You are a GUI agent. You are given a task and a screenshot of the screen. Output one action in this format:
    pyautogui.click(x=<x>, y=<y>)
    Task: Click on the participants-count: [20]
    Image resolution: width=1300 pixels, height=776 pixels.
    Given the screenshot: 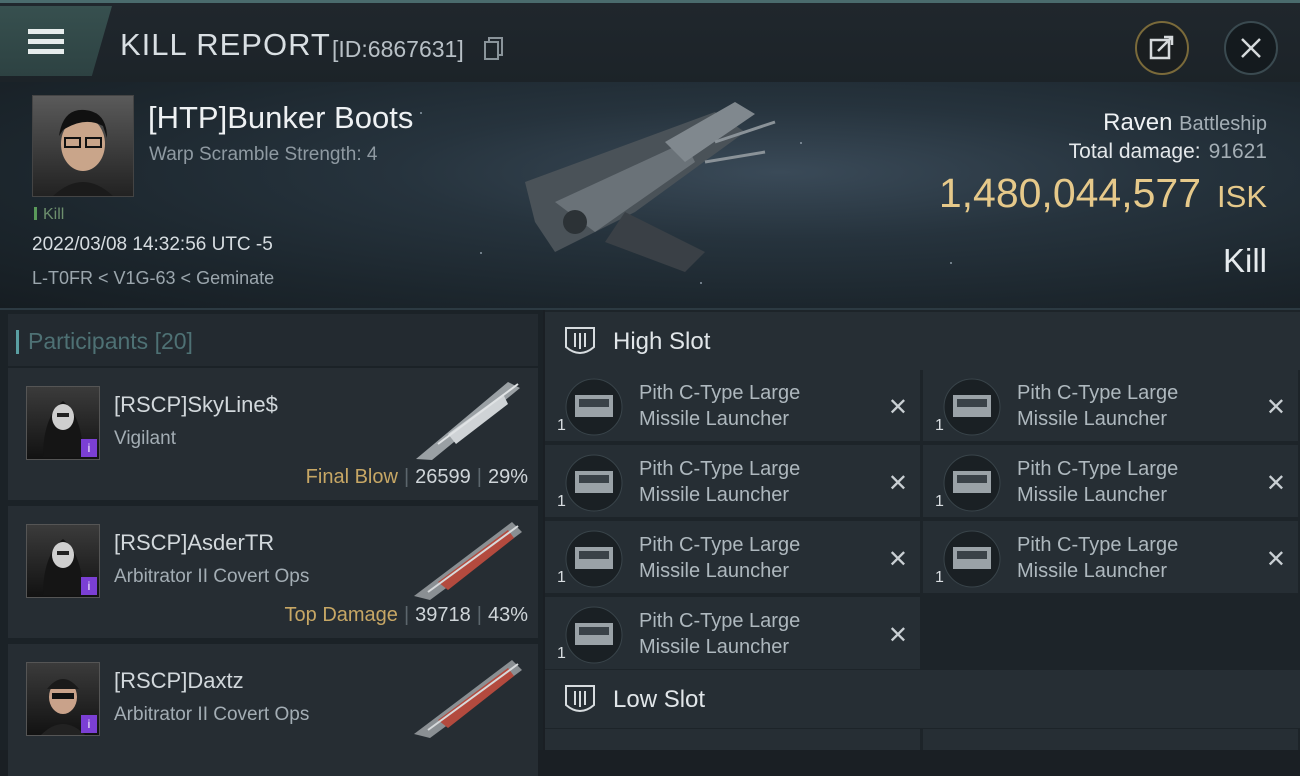 What is the action you would take?
    pyautogui.click(x=173, y=341)
    